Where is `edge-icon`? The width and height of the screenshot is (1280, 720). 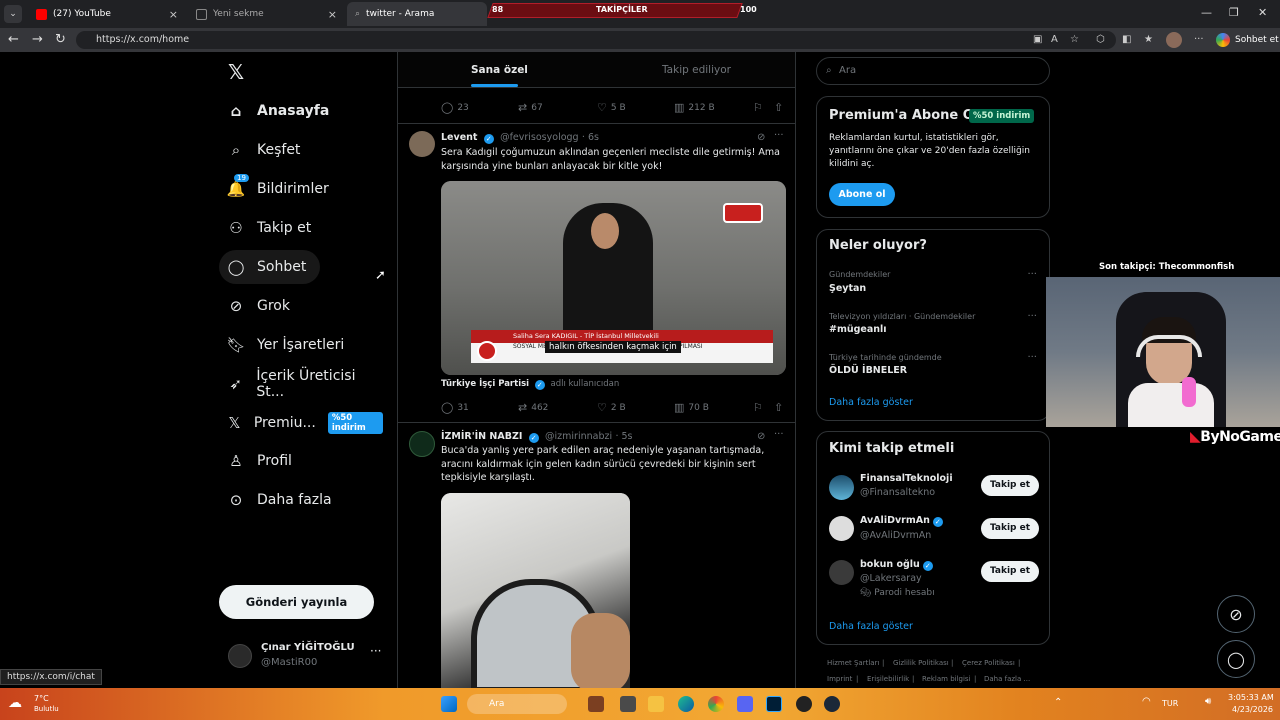
edge-icon is located at coordinates (686, 704).